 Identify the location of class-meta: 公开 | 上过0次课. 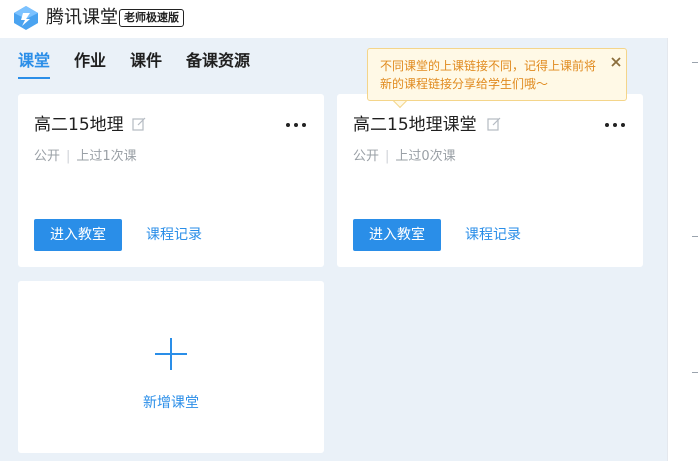
(404, 157).